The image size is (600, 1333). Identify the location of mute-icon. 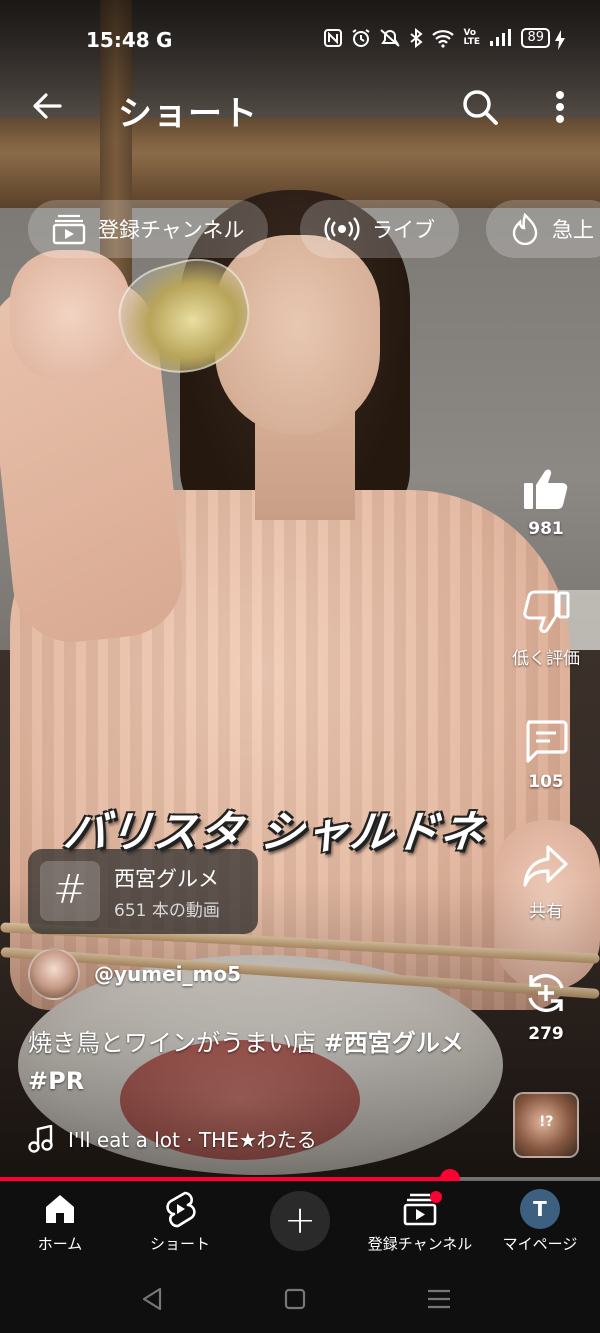
(390, 38).